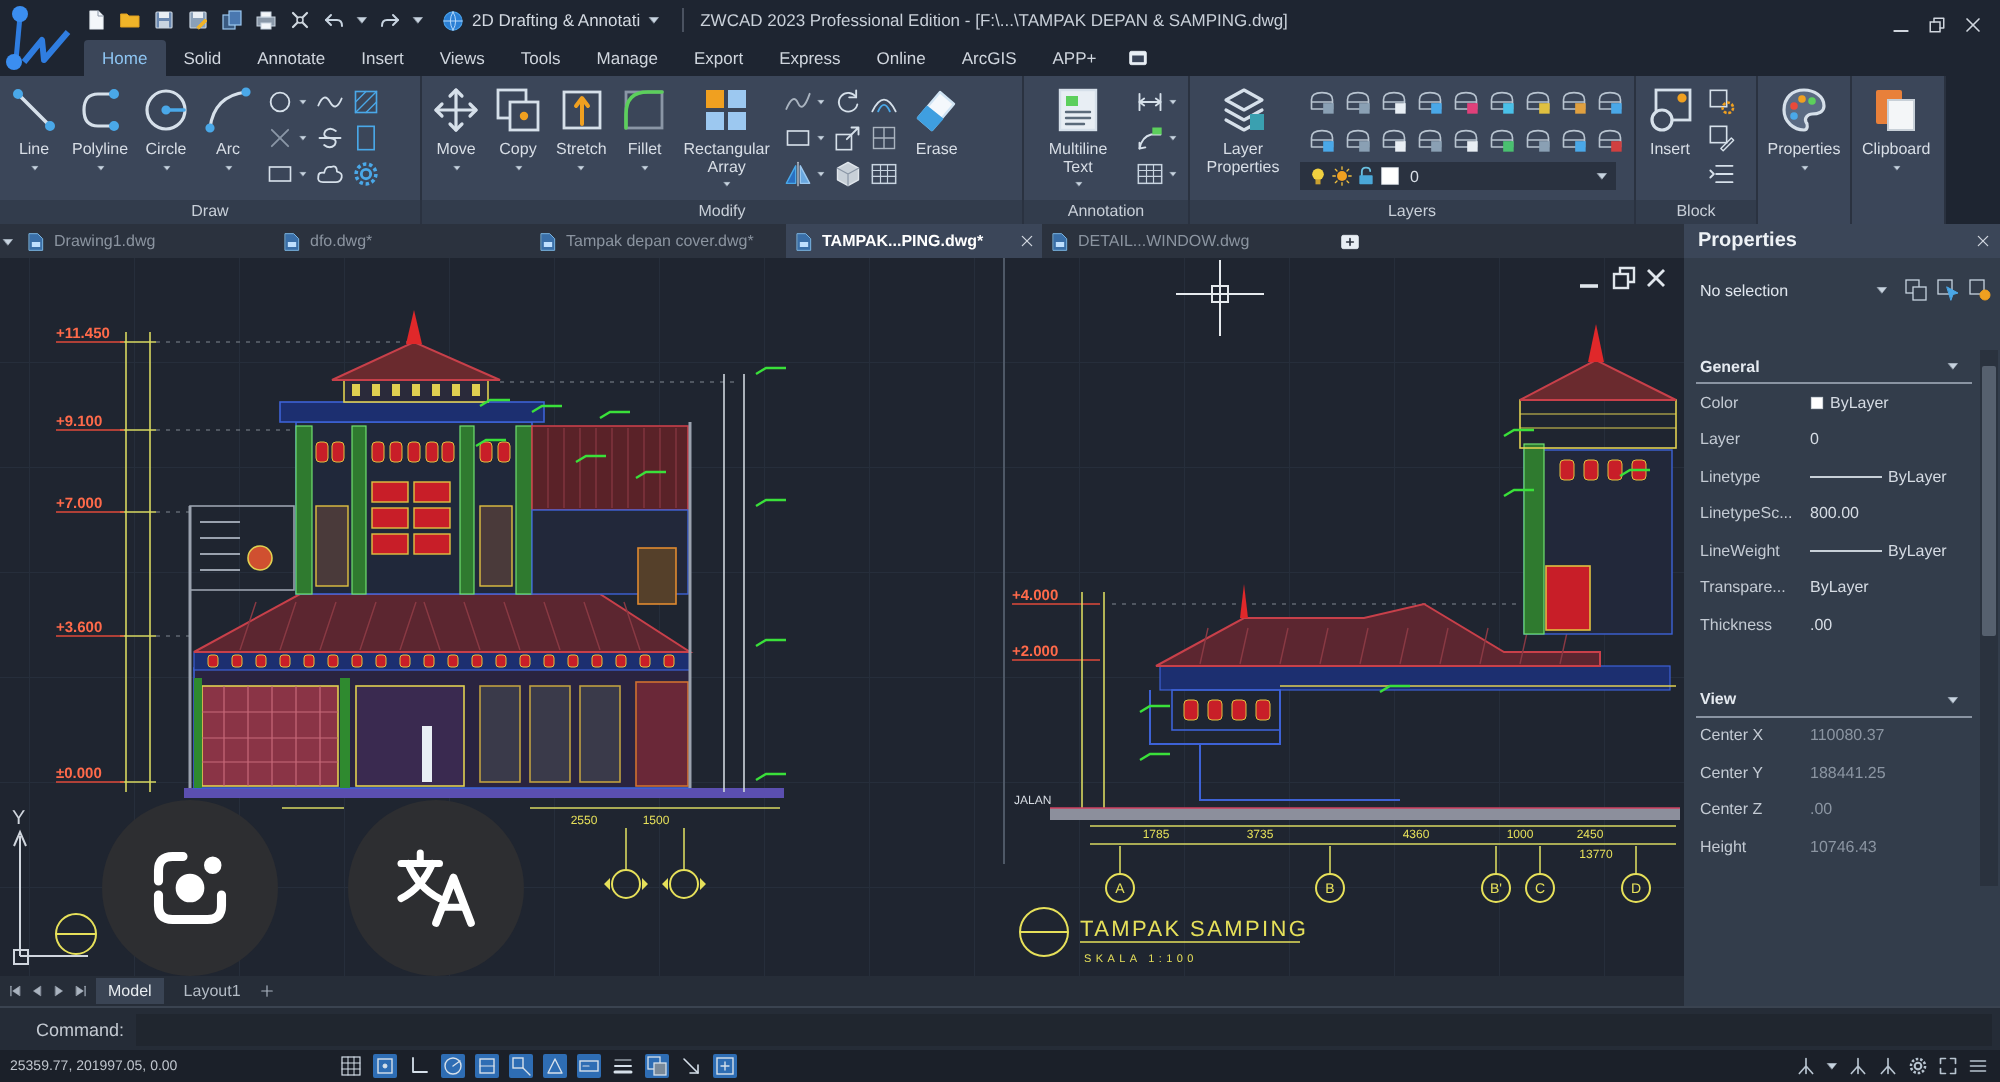 This screenshot has height=1082, width=2000. I want to click on rotate-icon, so click(848, 102).